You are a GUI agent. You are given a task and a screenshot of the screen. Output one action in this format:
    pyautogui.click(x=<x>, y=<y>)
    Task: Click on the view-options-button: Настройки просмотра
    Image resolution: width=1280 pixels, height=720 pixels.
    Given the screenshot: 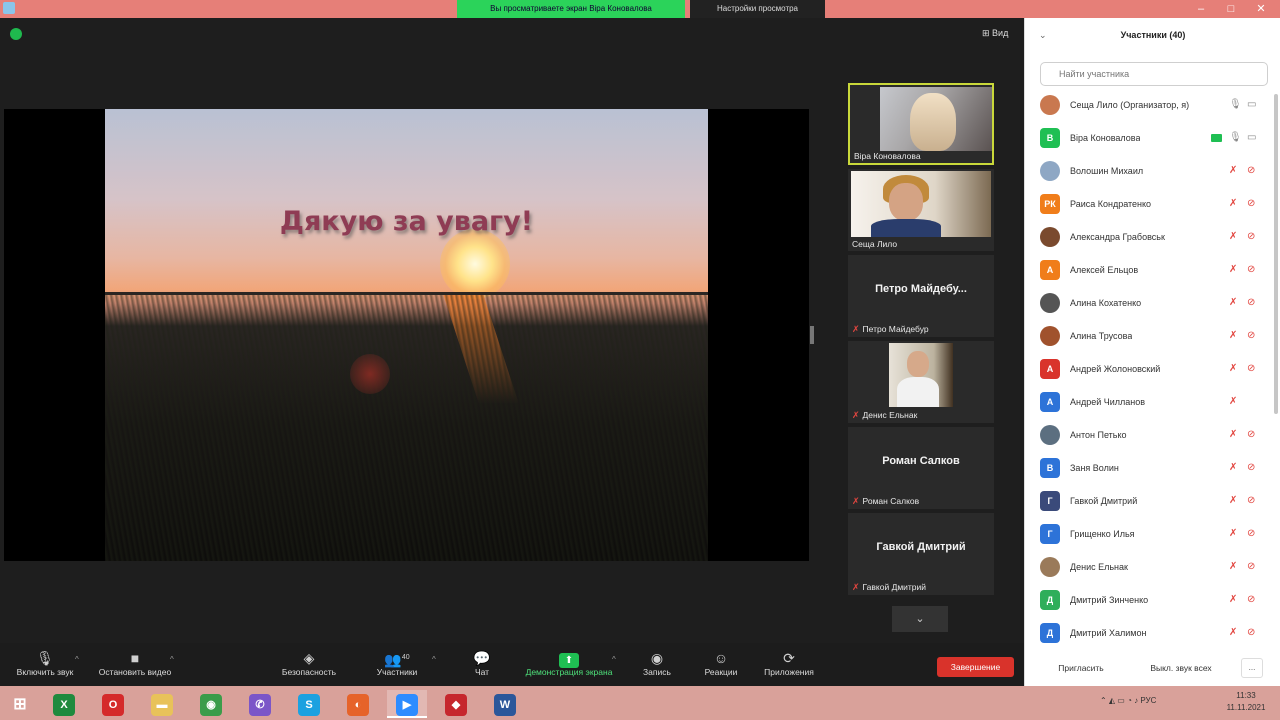 What is the action you would take?
    pyautogui.click(x=757, y=9)
    